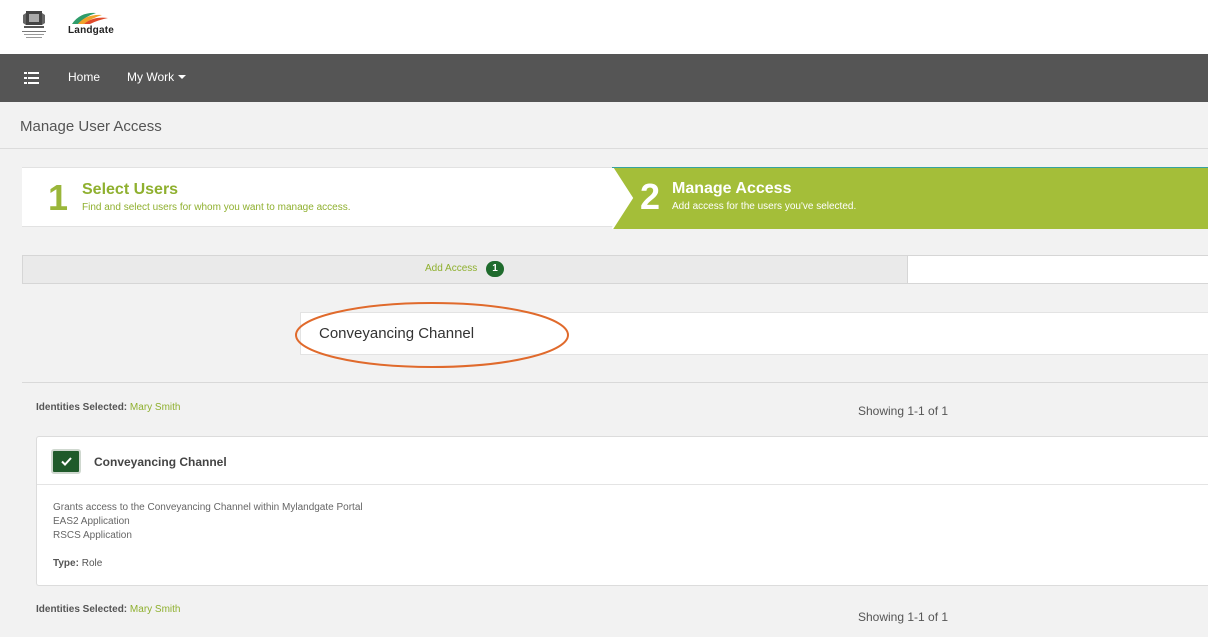 This screenshot has width=1208, height=637. I want to click on government-crest-logo, so click(34, 26).